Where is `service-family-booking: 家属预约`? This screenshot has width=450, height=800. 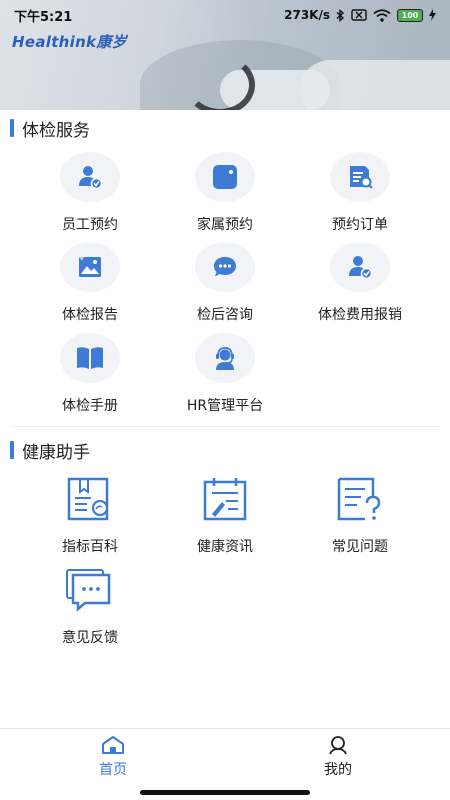
service-family-booking: 家属预约 is located at coordinates (225, 196).